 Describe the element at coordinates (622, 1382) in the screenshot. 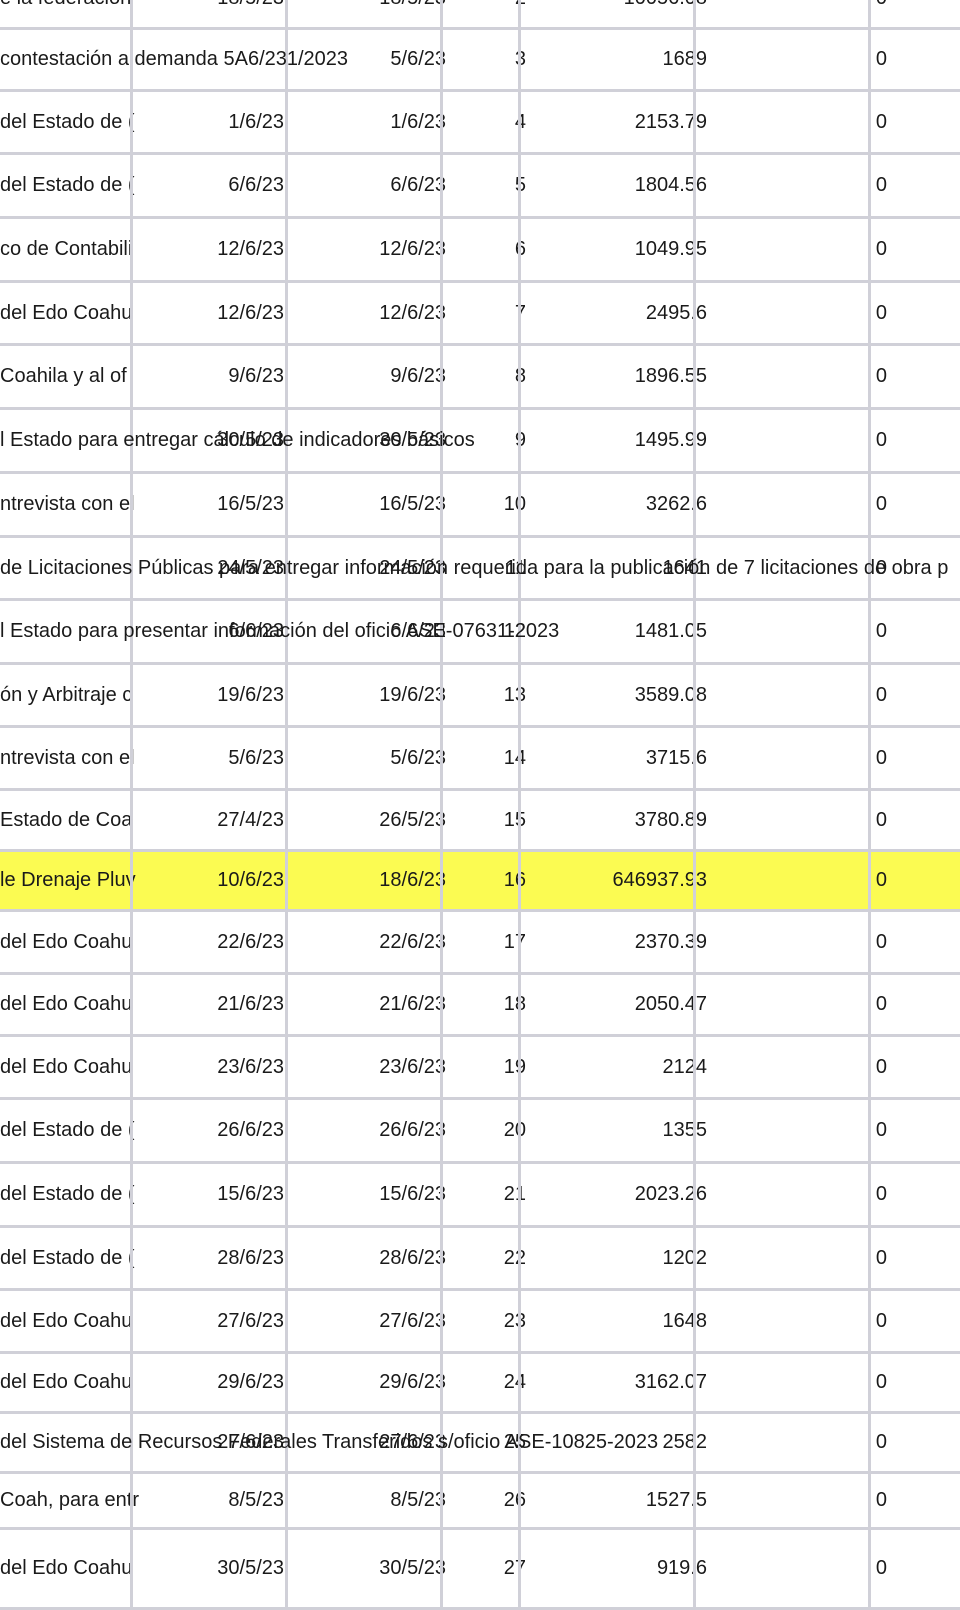

I see `cell-importe: 3162.07` at that location.